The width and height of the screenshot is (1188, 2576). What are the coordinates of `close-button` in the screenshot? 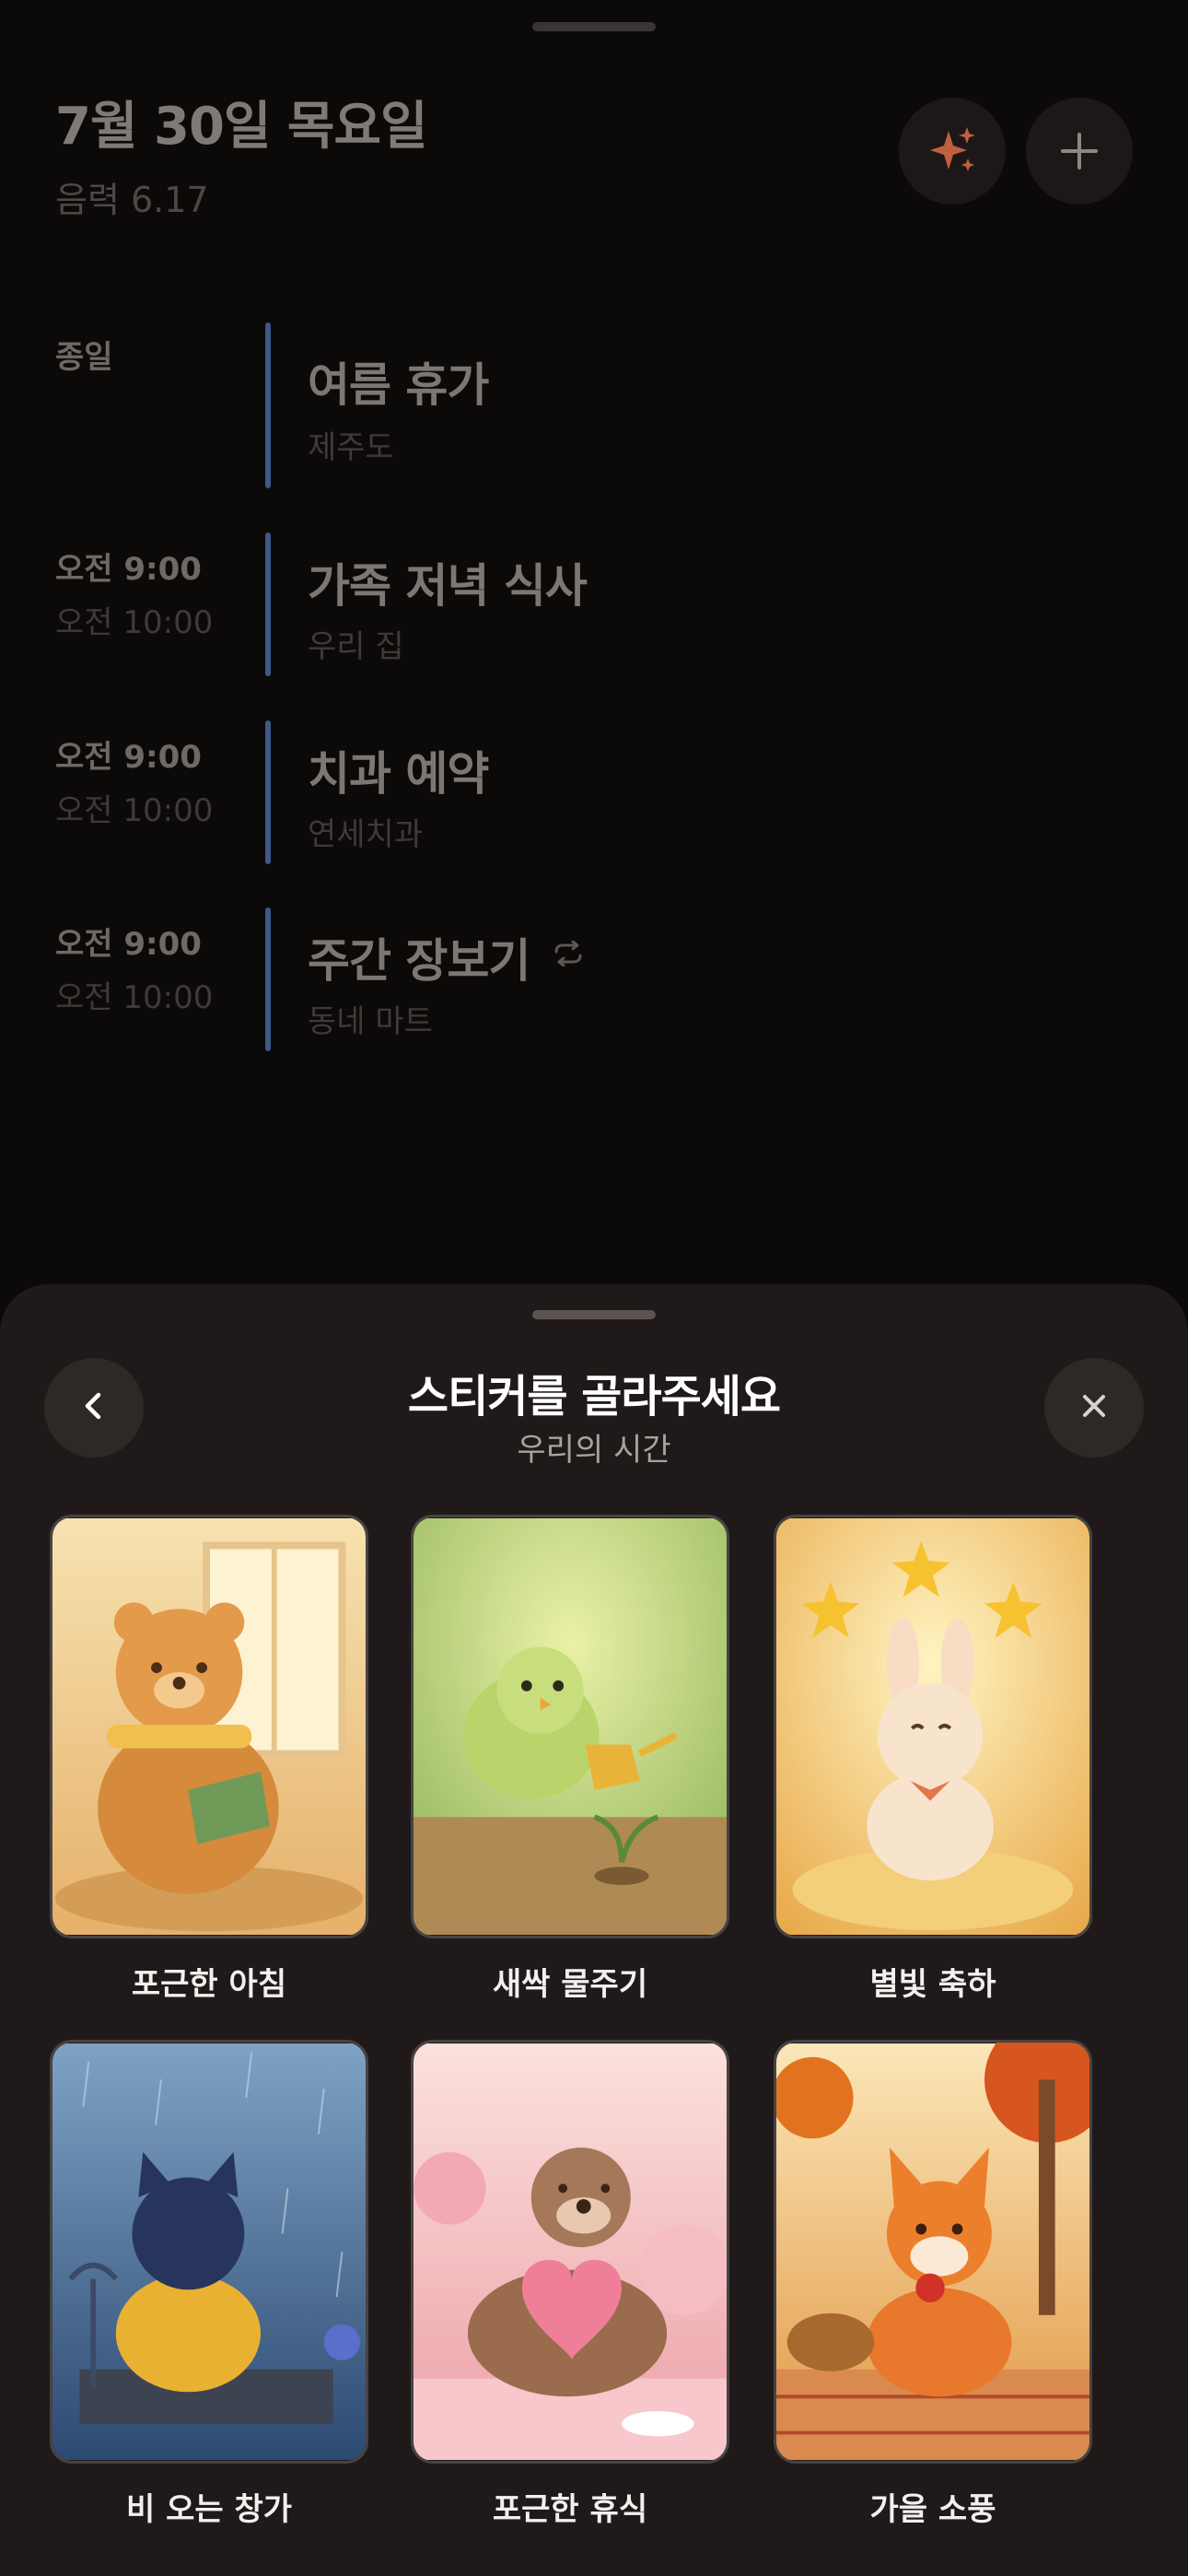 It's located at (1094, 1408).